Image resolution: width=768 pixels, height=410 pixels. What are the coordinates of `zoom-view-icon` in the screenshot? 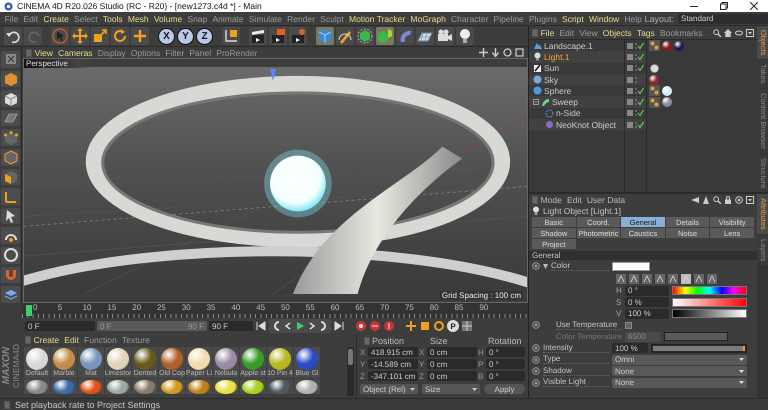 It's located at (495, 52).